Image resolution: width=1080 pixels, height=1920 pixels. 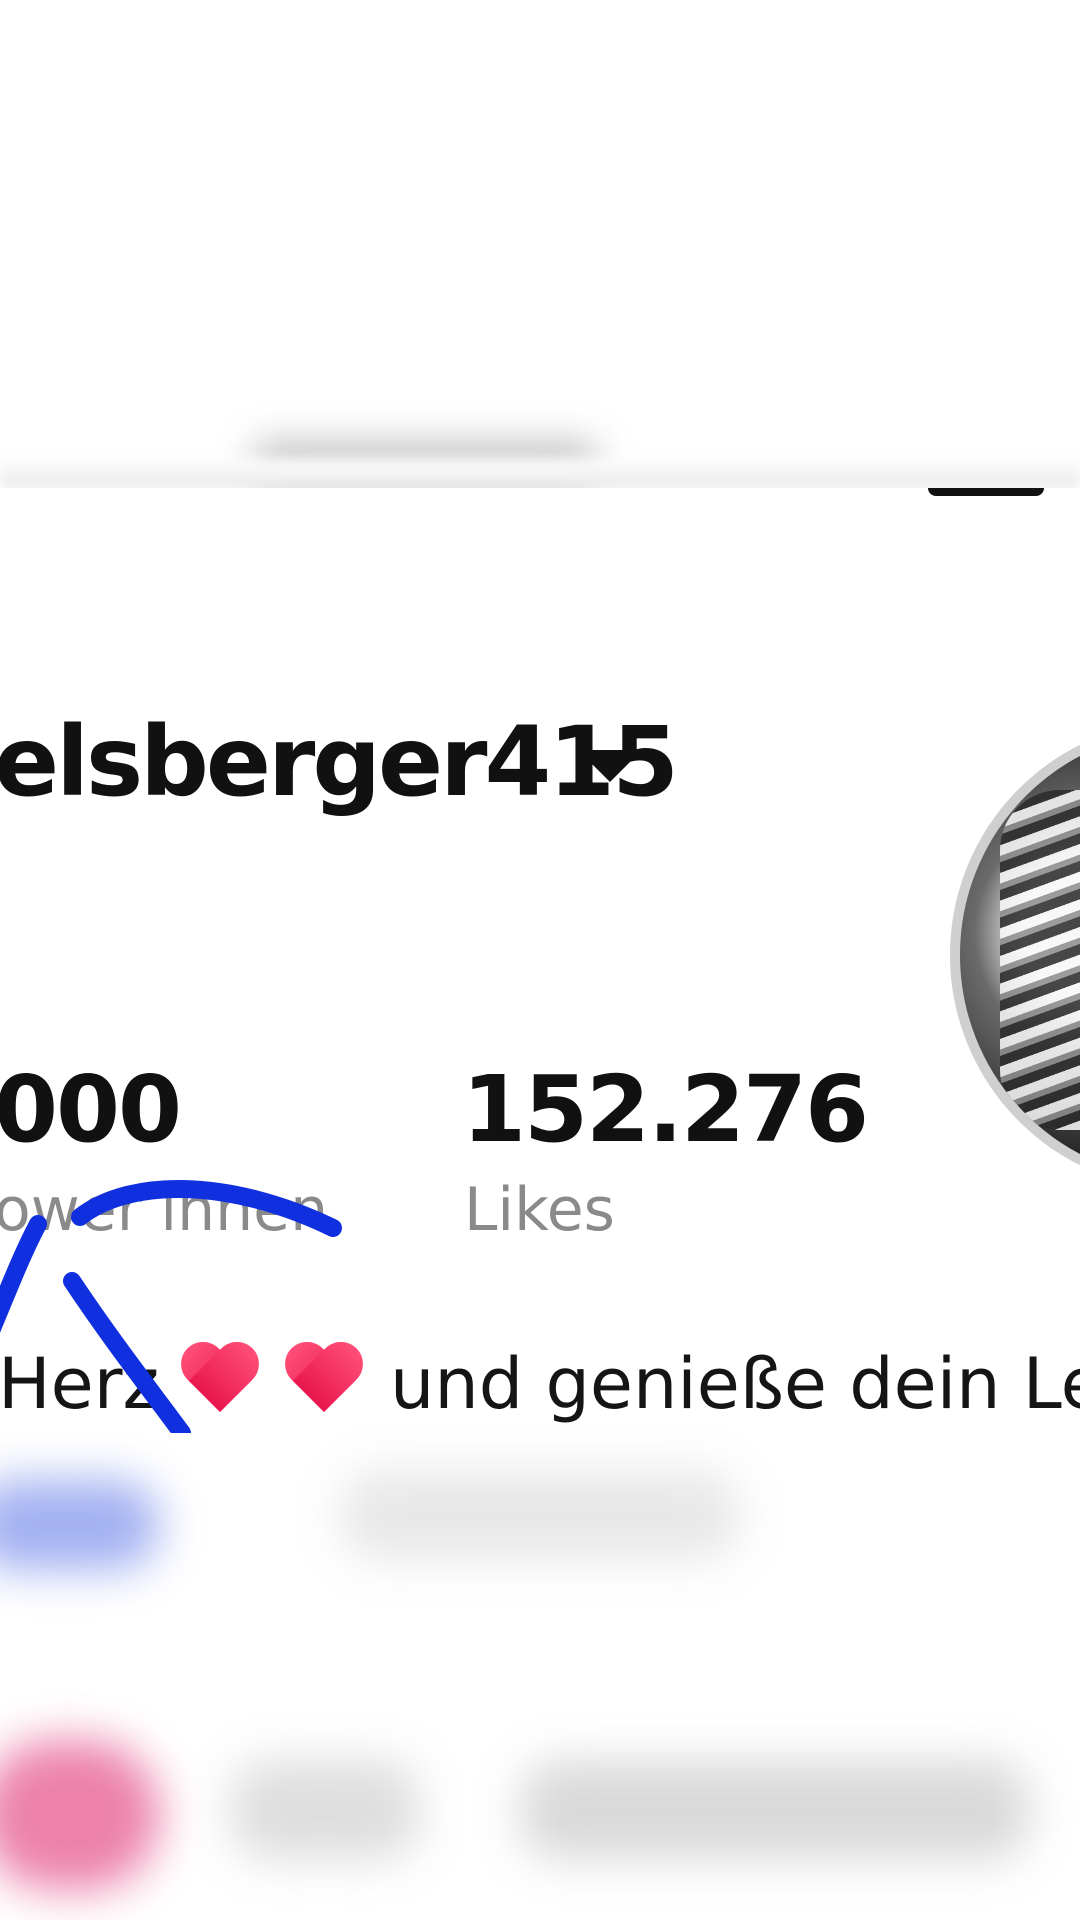 I want to click on likes-label: Likes, so click(x=539, y=1210).